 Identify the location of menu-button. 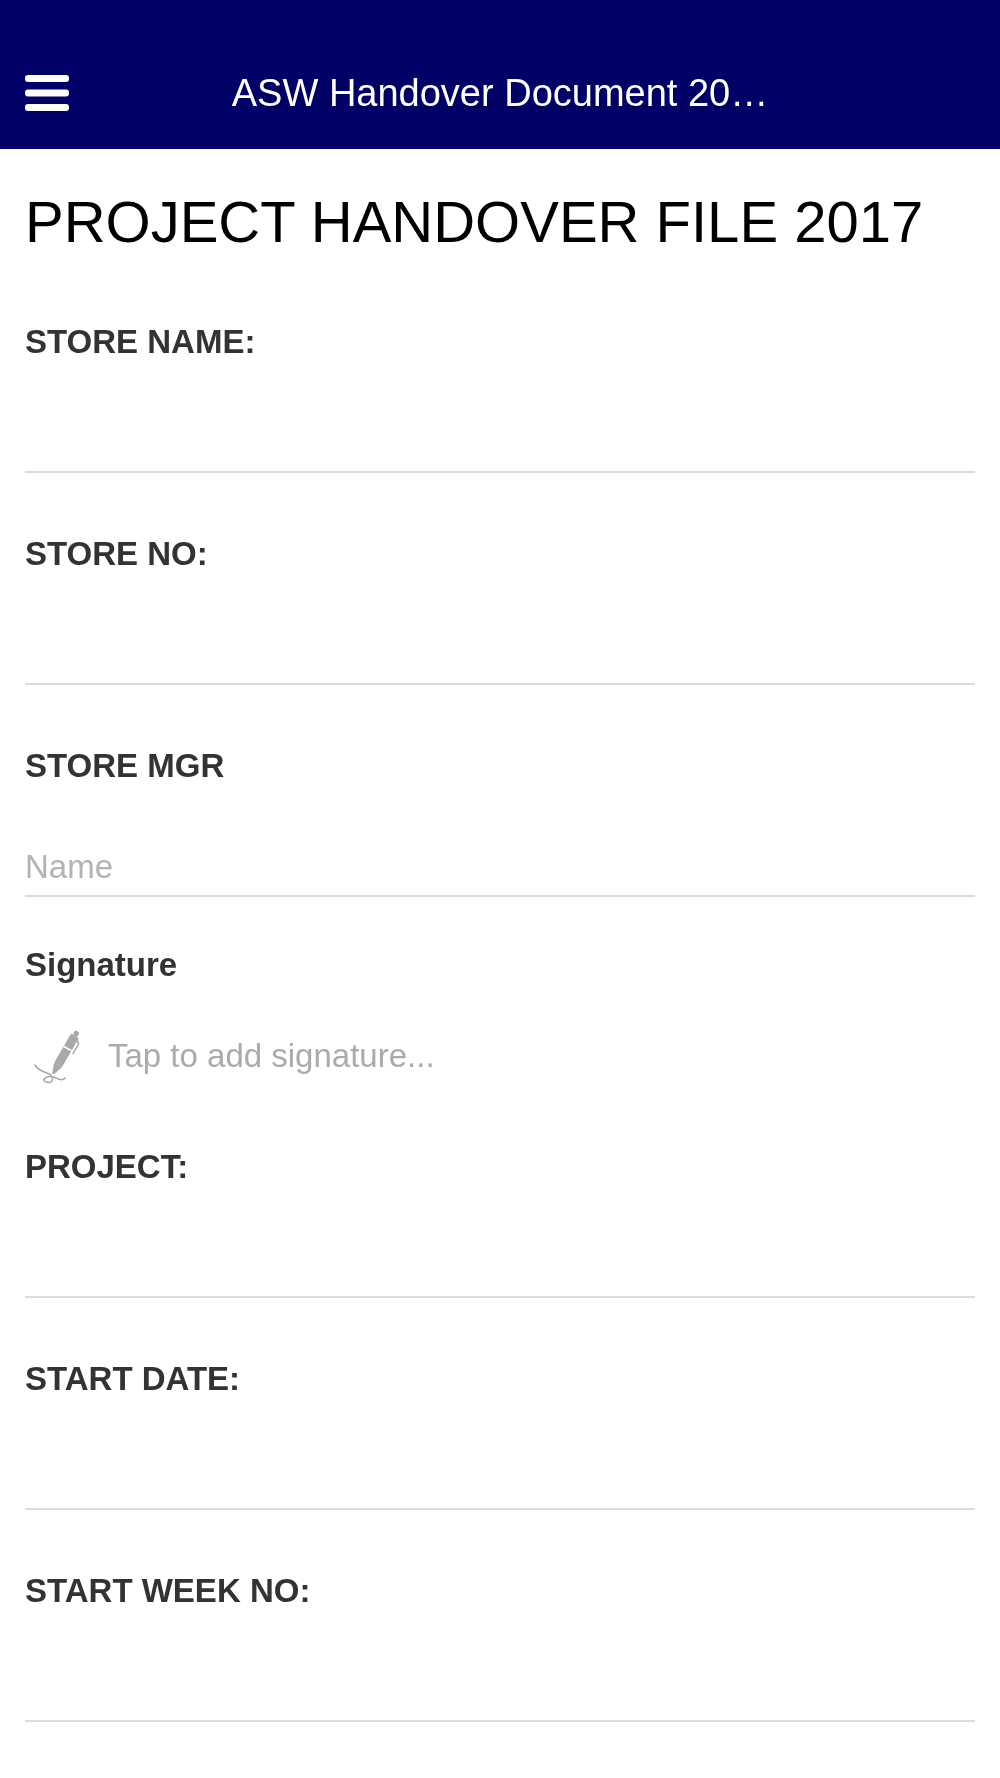
(47, 92).